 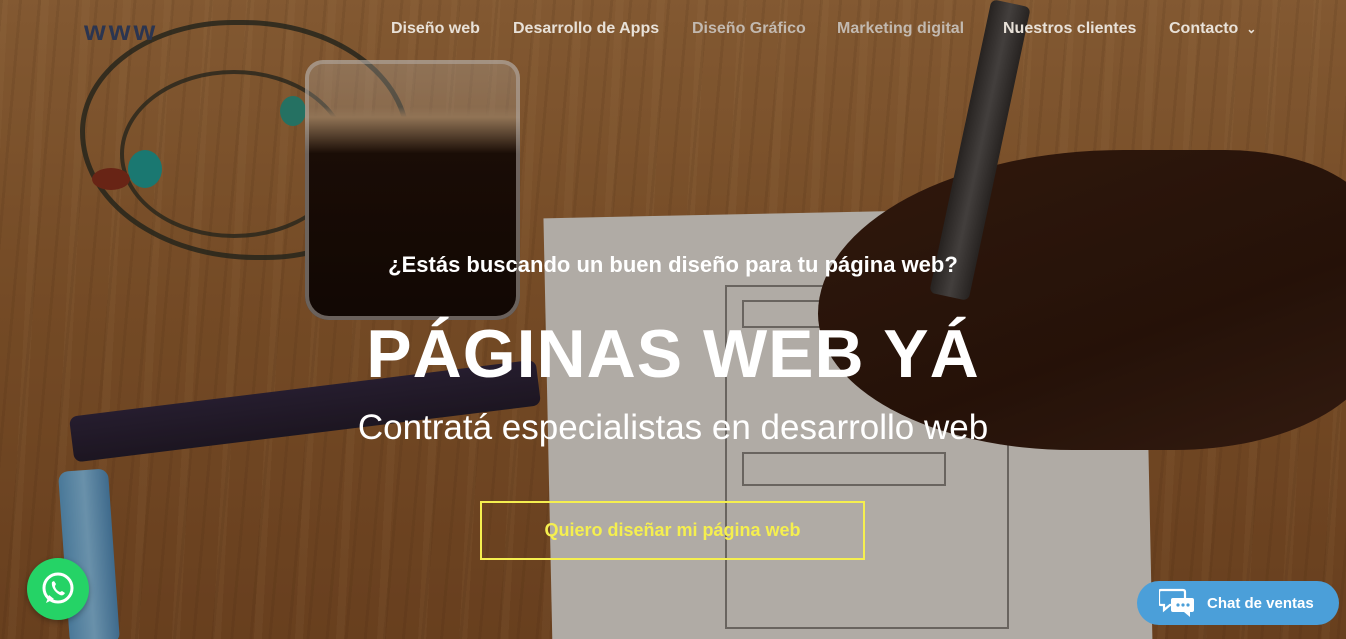 I want to click on hero-subtitle: Contratá especialistas en desarrollo web, so click(x=673, y=427).